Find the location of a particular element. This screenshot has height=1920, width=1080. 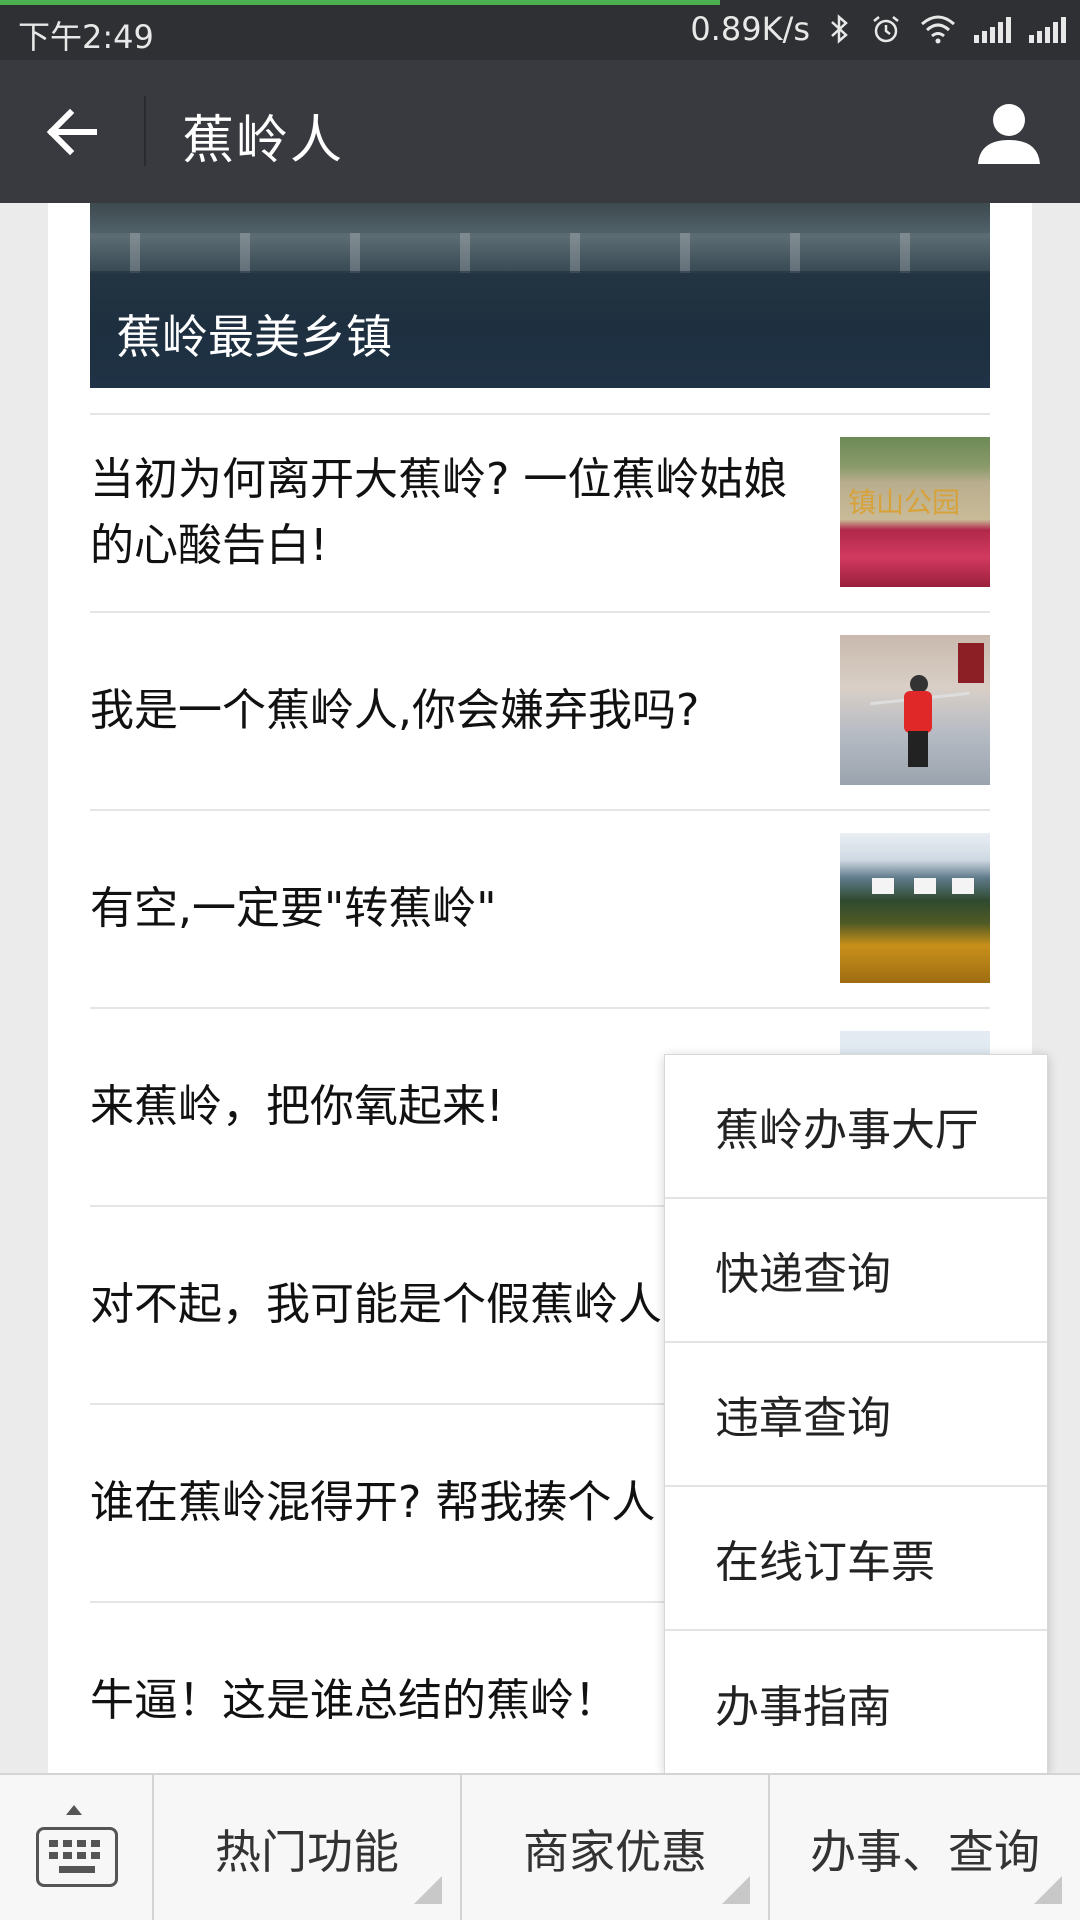

wifi-icon is located at coordinates (938, 29).